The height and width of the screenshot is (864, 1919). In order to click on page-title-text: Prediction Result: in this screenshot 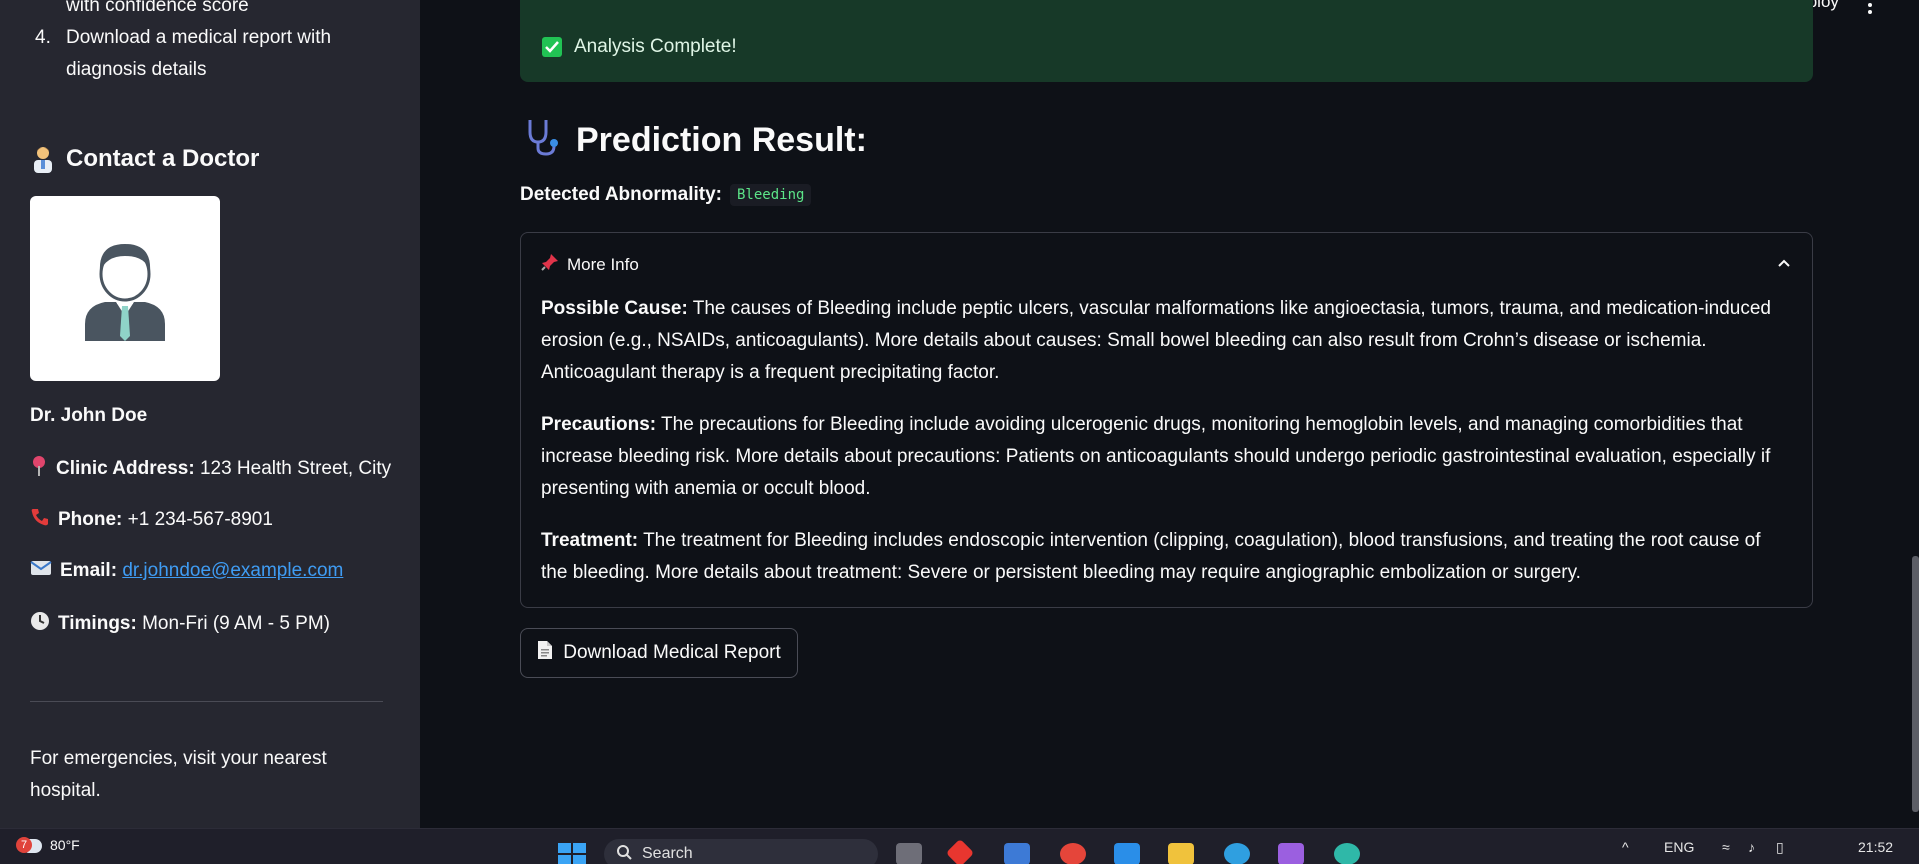, I will do `click(721, 140)`.